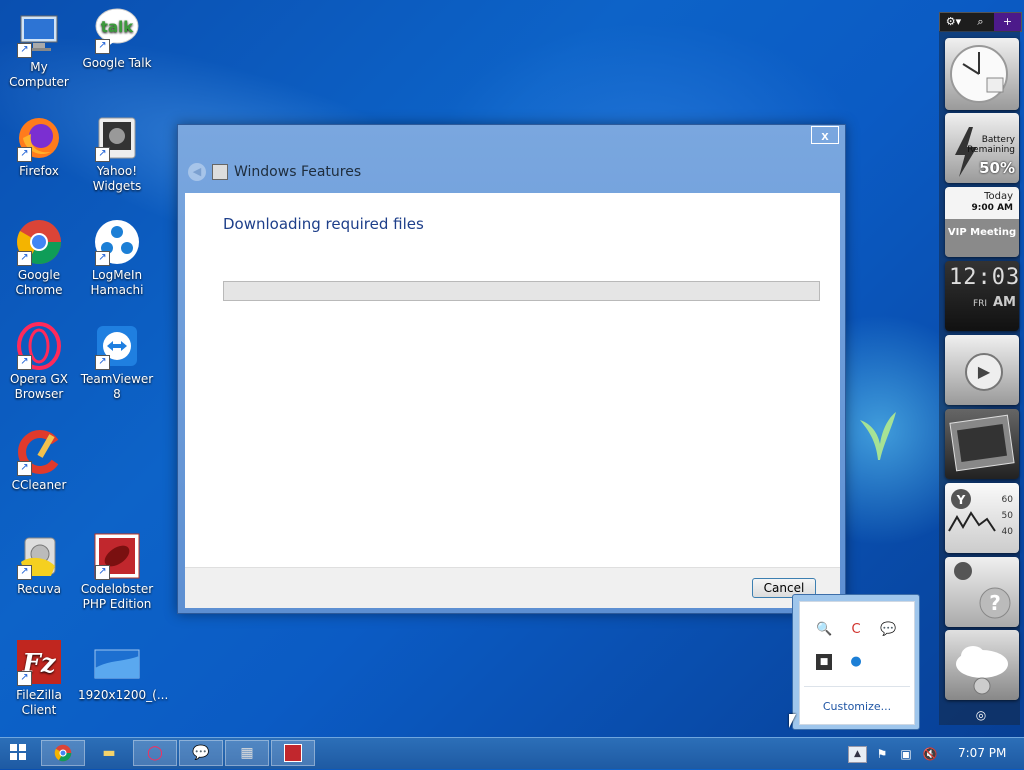 The width and height of the screenshot is (1024, 770). Describe the element at coordinates (981, 716) in the screenshot. I see `sidebar-settings-icon: ◎` at that location.